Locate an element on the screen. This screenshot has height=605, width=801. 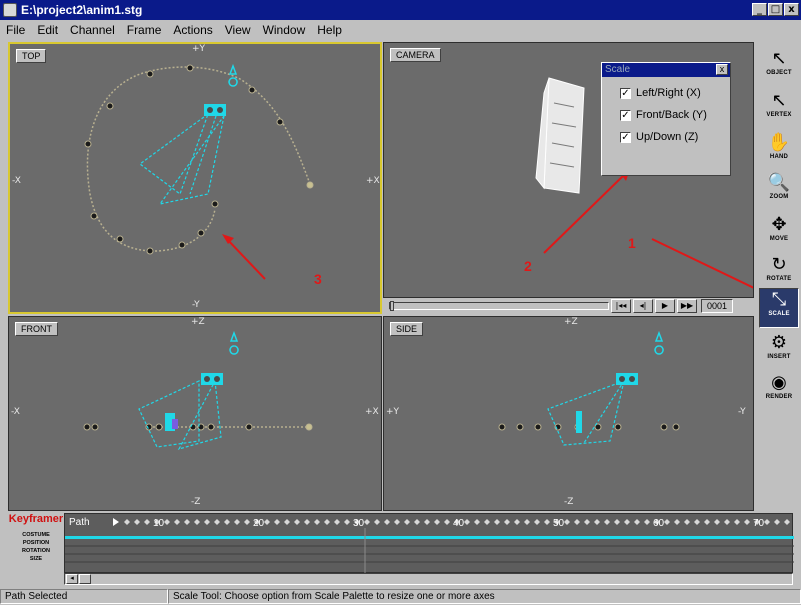
side-view-scene is located at coordinates (569, 414).